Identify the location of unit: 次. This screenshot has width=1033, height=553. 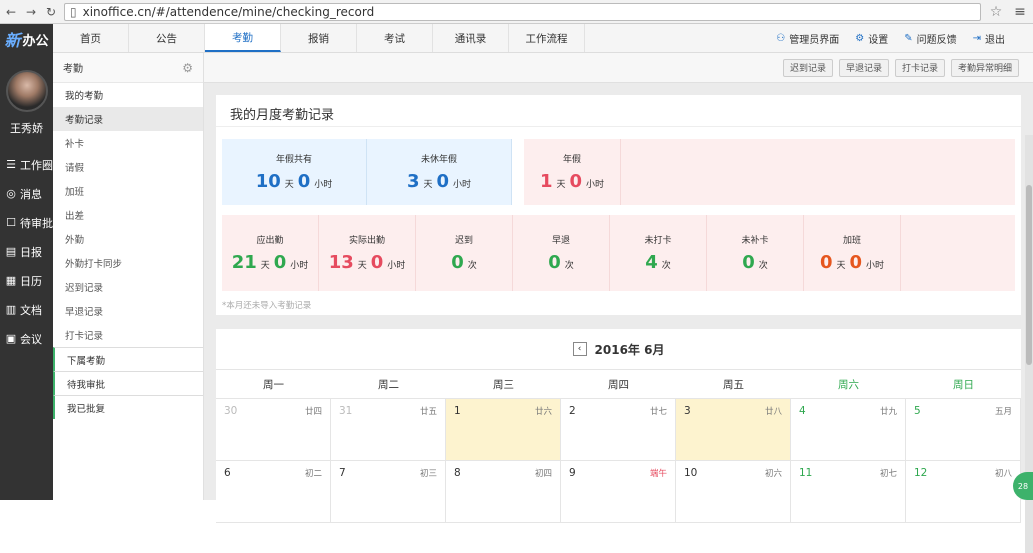
(569, 266).